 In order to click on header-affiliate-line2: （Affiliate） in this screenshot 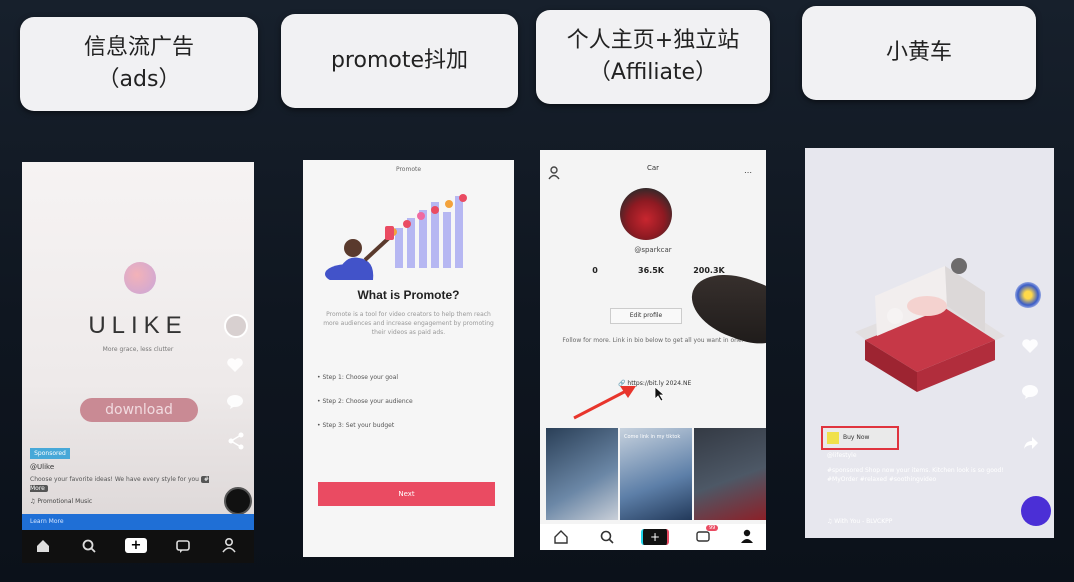, I will do `click(653, 72)`.